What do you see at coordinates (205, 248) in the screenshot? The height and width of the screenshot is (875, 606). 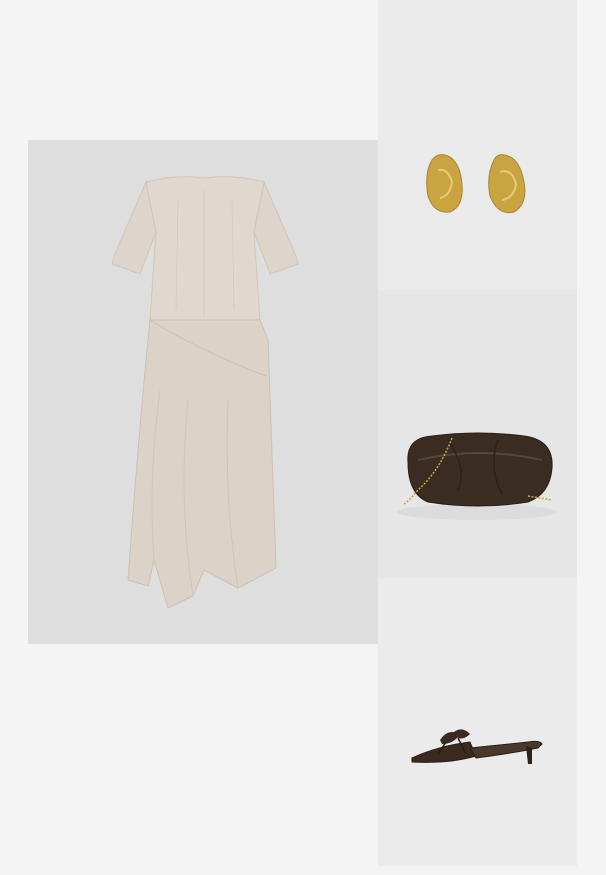 I see `dress-bodice` at bounding box center [205, 248].